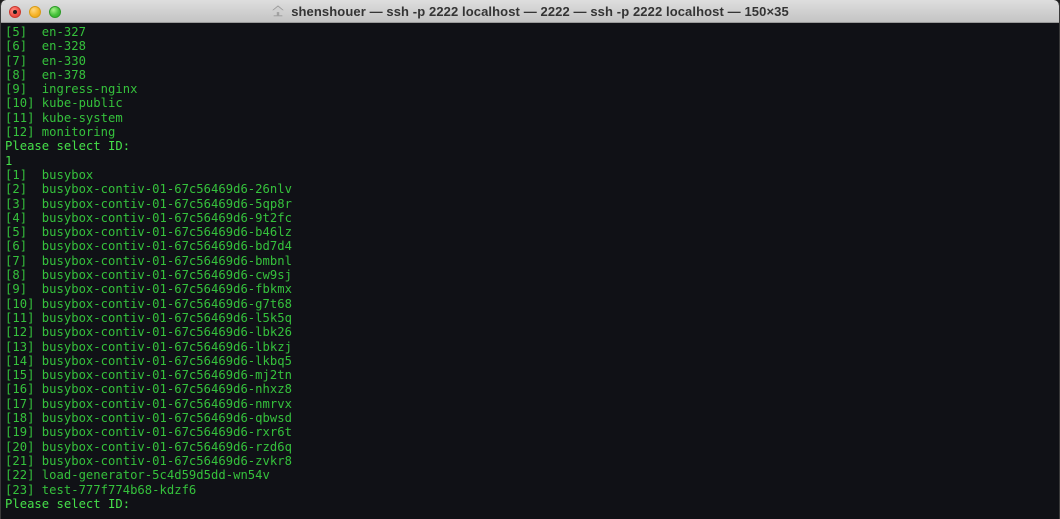  Describe the element at coordinates (148, 203) in the screenshot. I see `terminal-list-item: [3] busybox-contiv-01-67c56469d6-5qp8r` at that location.